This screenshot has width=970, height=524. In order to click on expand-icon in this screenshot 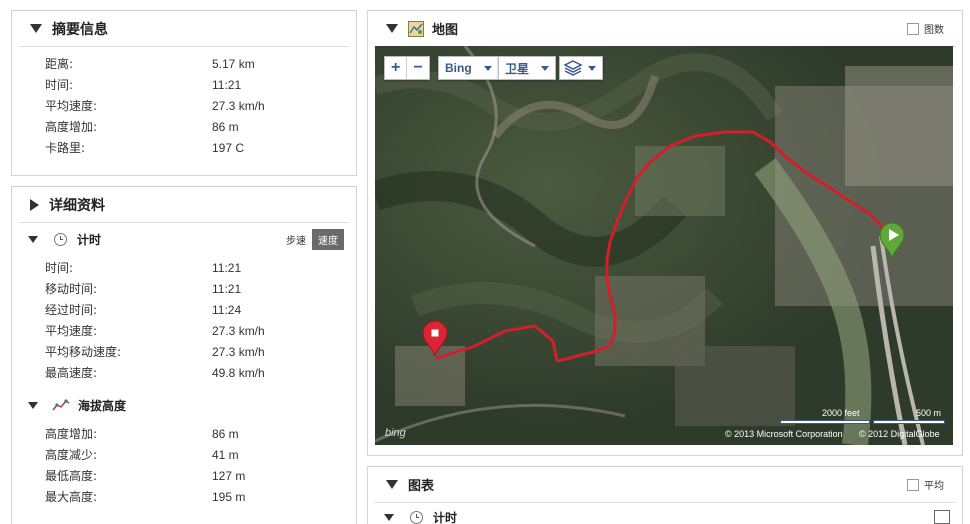, I will do `click(942, 517)`.